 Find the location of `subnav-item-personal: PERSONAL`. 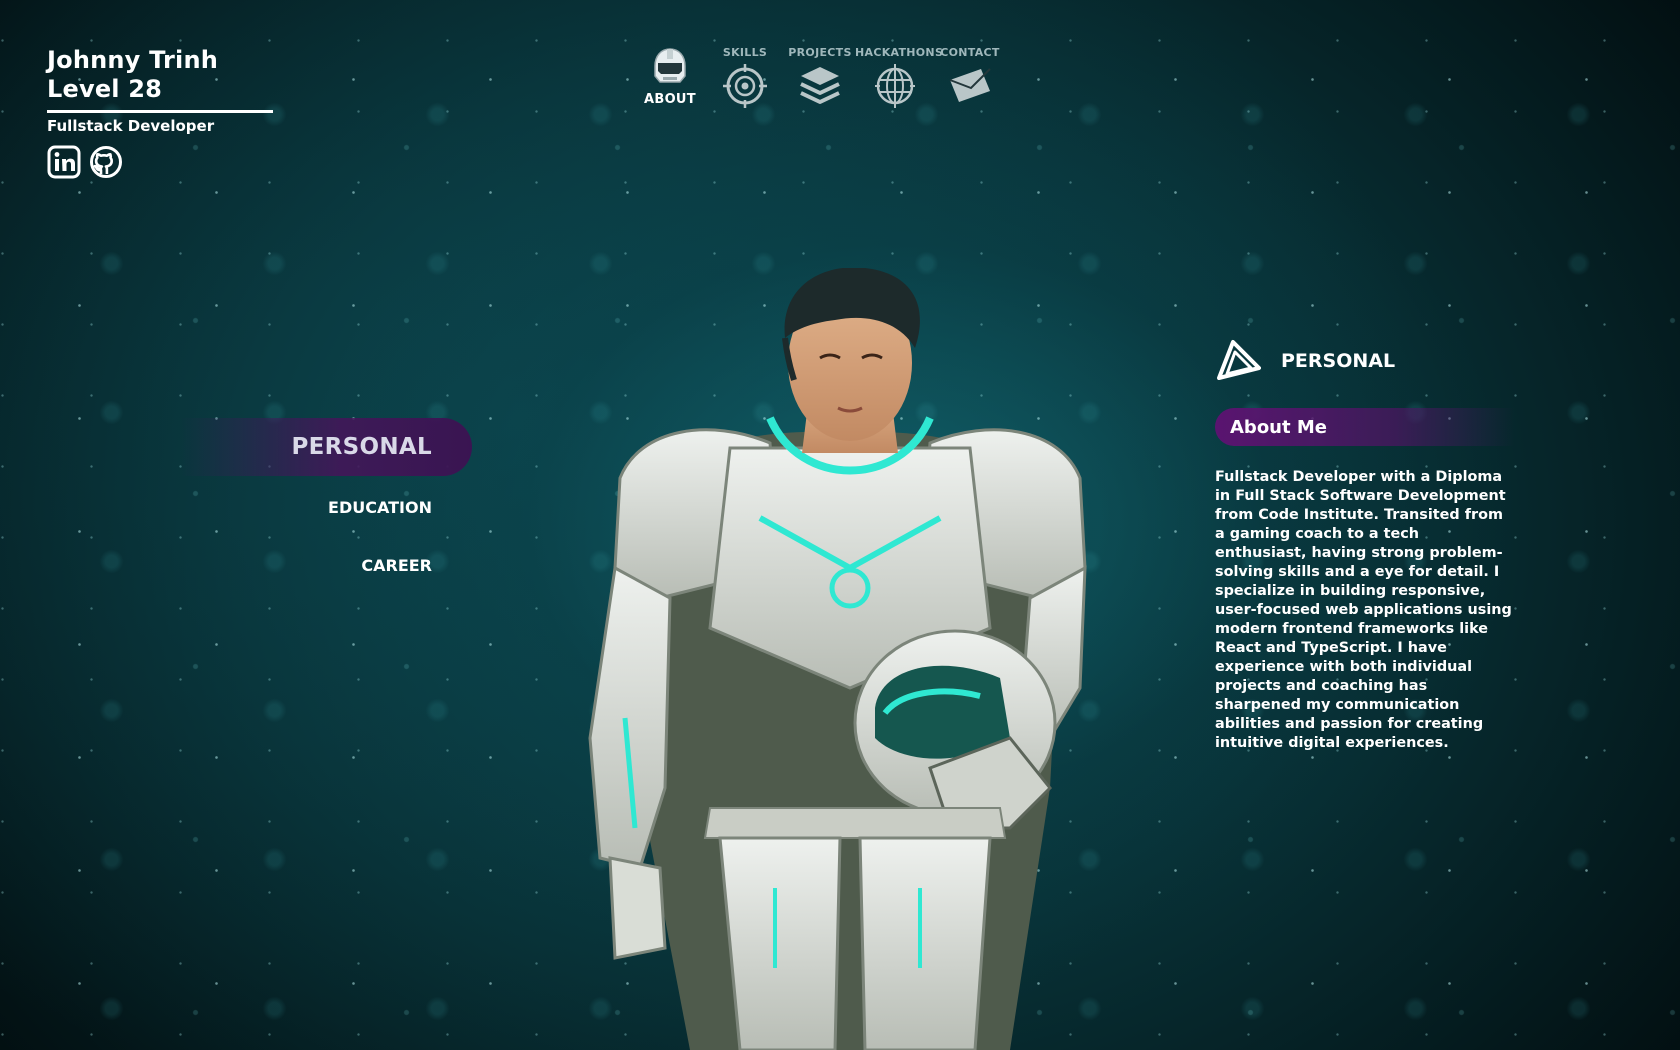

subnav-item-personal: PERSONAL is located at coordinates (326, 447).